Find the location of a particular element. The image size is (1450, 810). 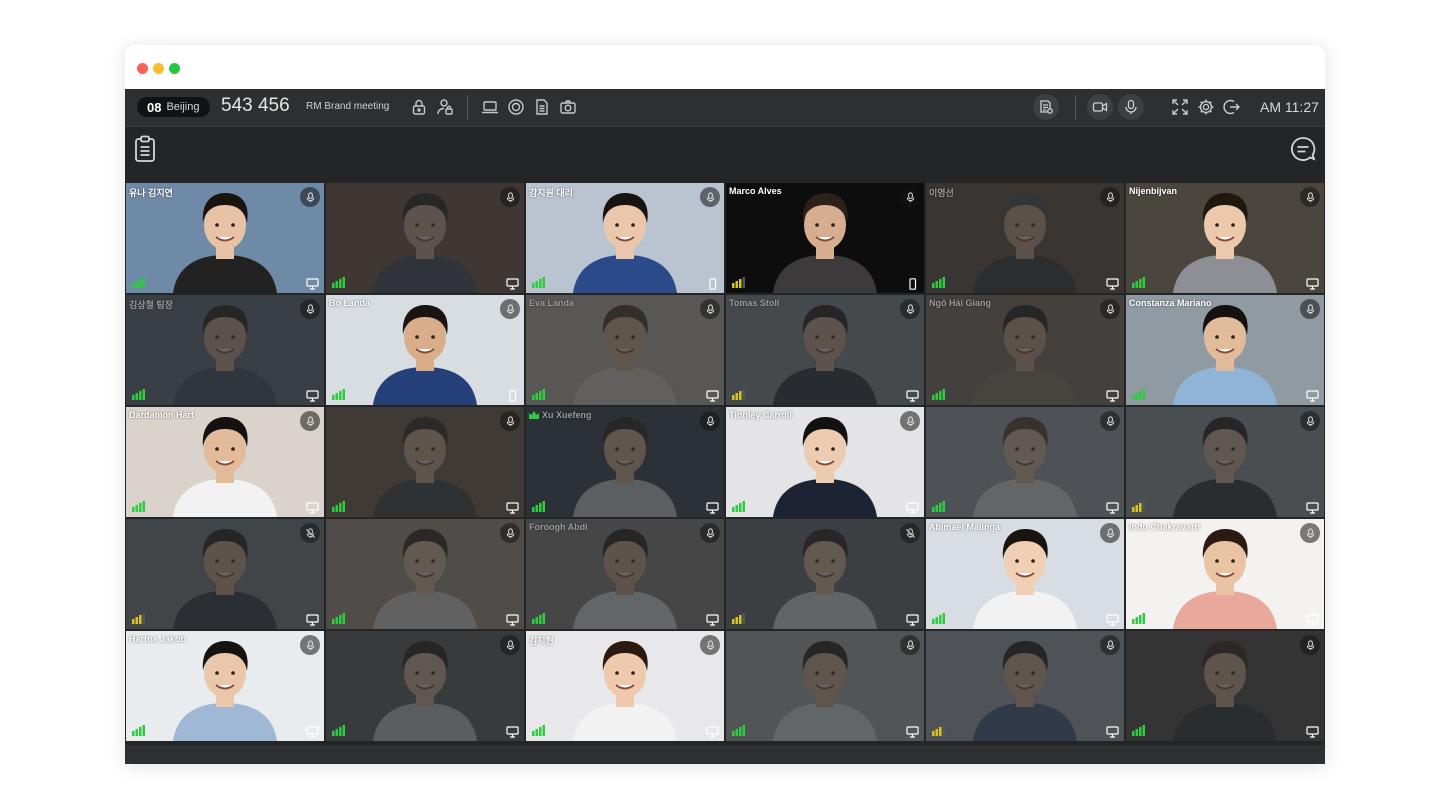

participant-tile: 이영선 is located at coordinates (1025, 238).